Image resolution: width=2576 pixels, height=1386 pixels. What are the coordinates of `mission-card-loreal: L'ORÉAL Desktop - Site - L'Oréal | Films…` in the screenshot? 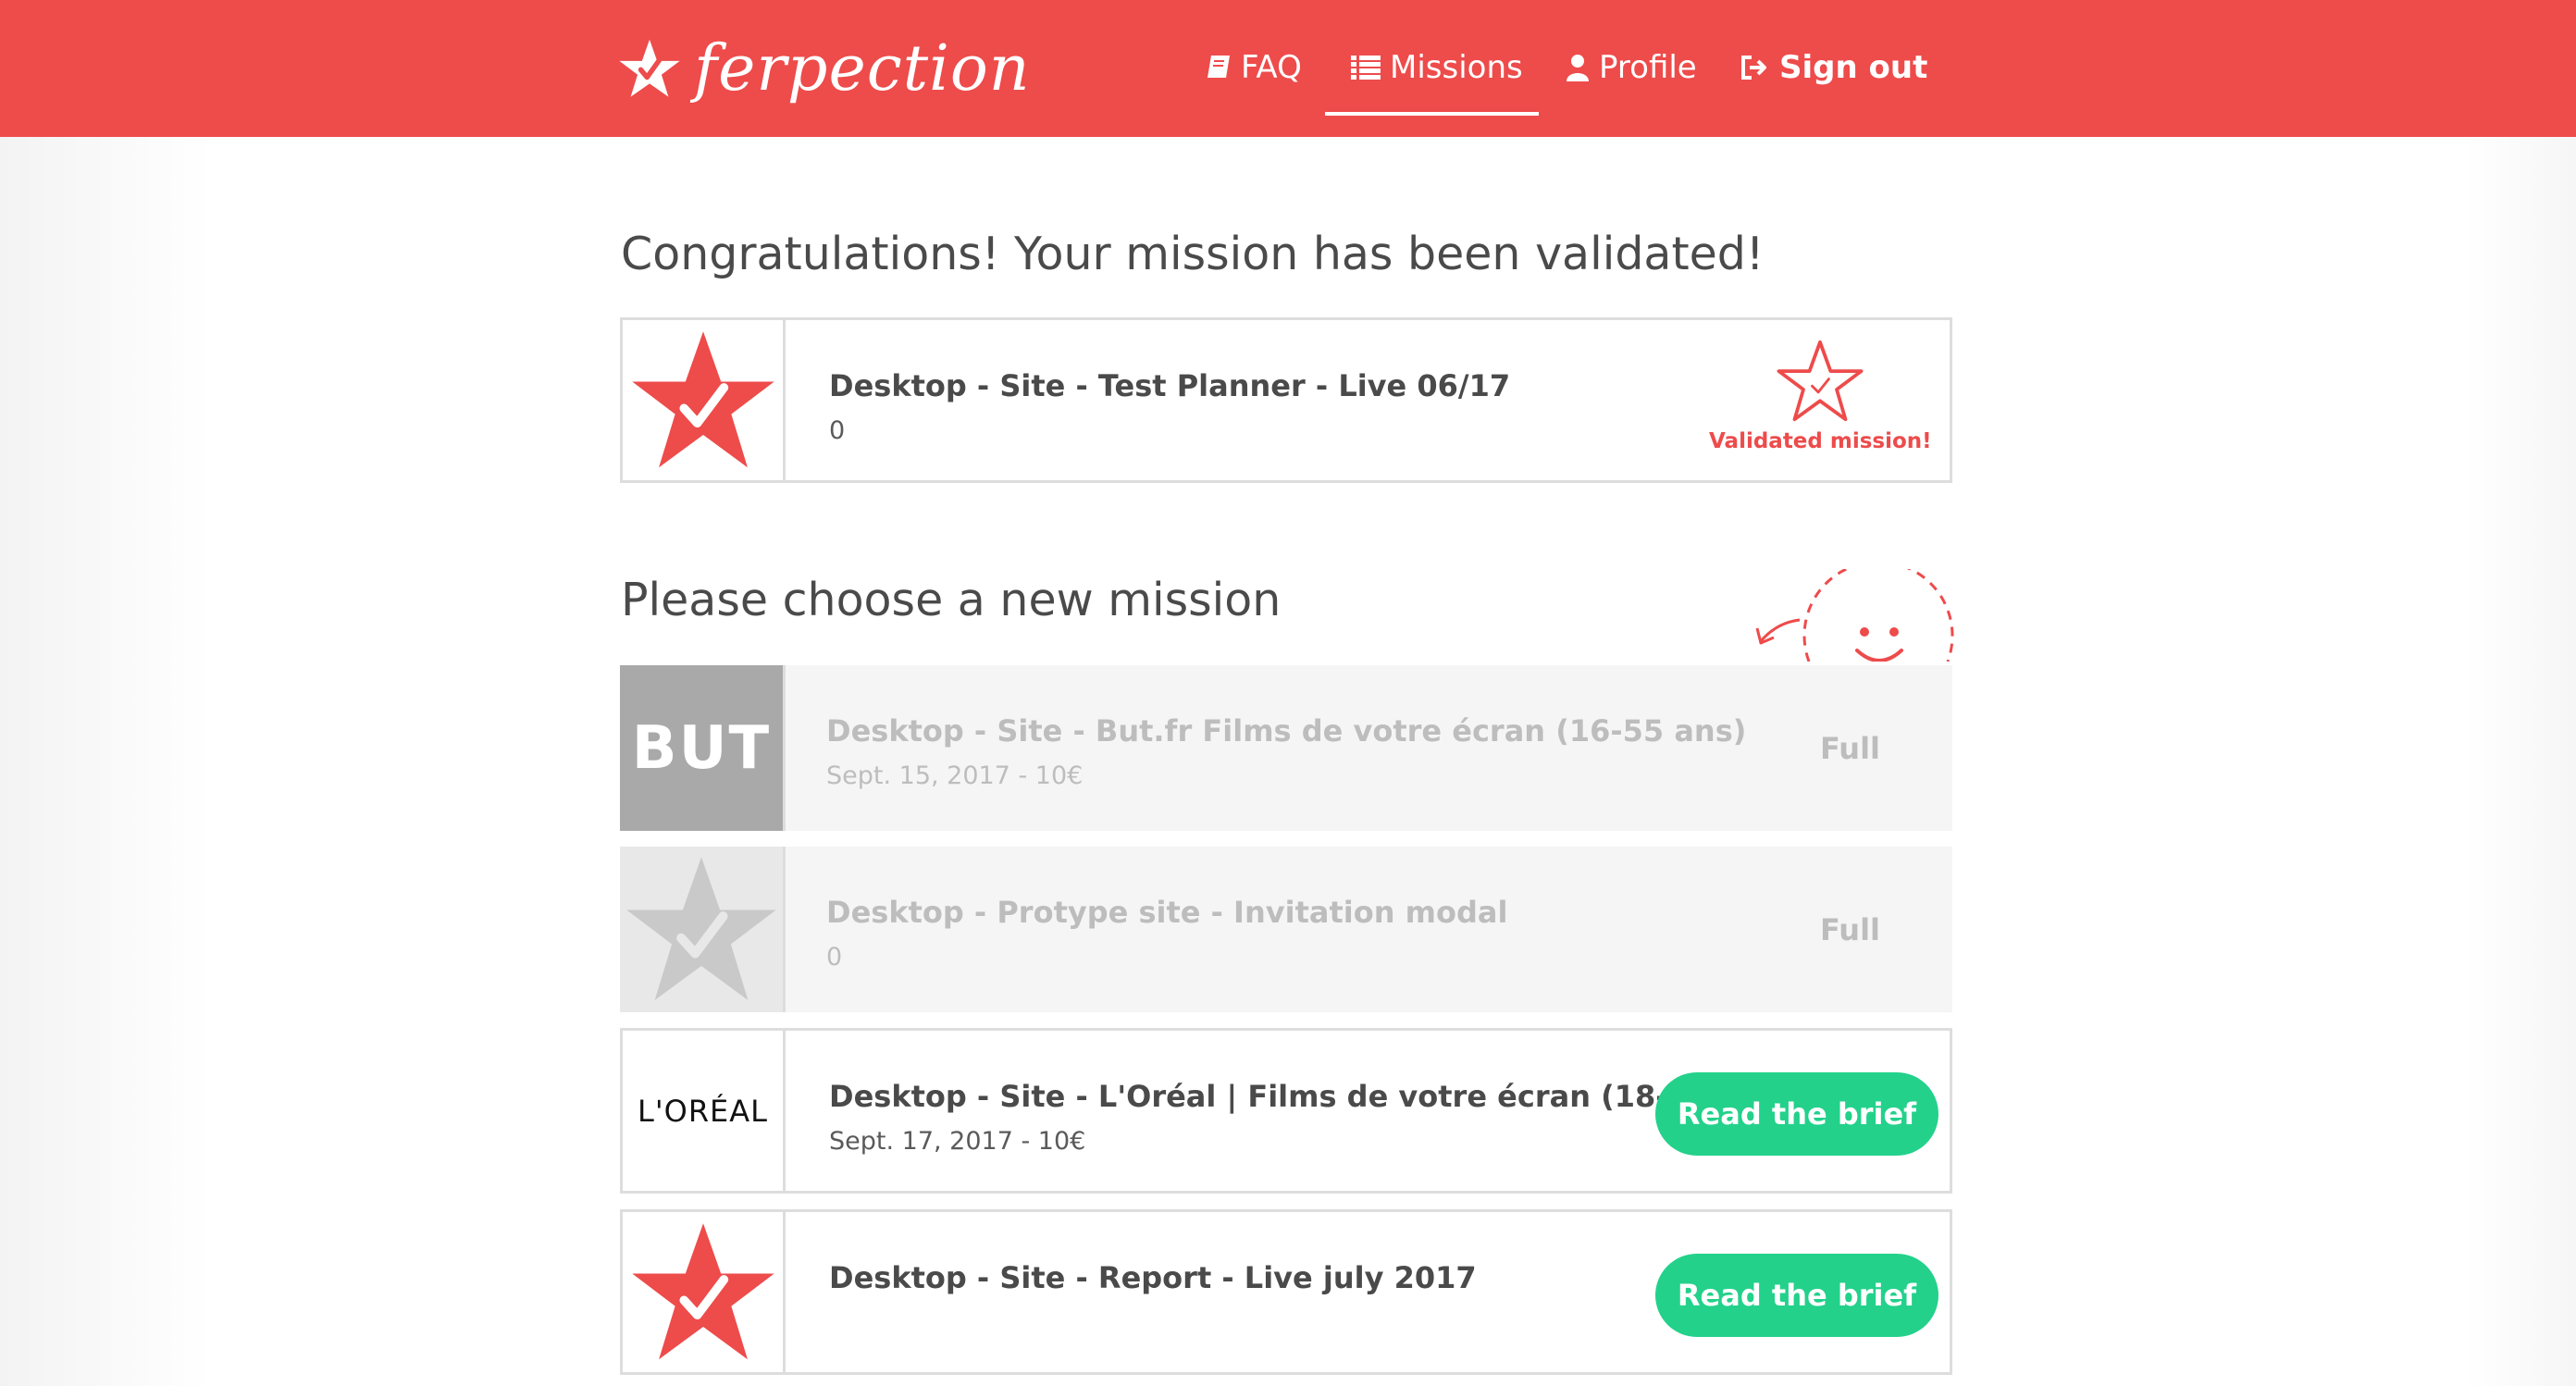 It's located at (1286, 1111).